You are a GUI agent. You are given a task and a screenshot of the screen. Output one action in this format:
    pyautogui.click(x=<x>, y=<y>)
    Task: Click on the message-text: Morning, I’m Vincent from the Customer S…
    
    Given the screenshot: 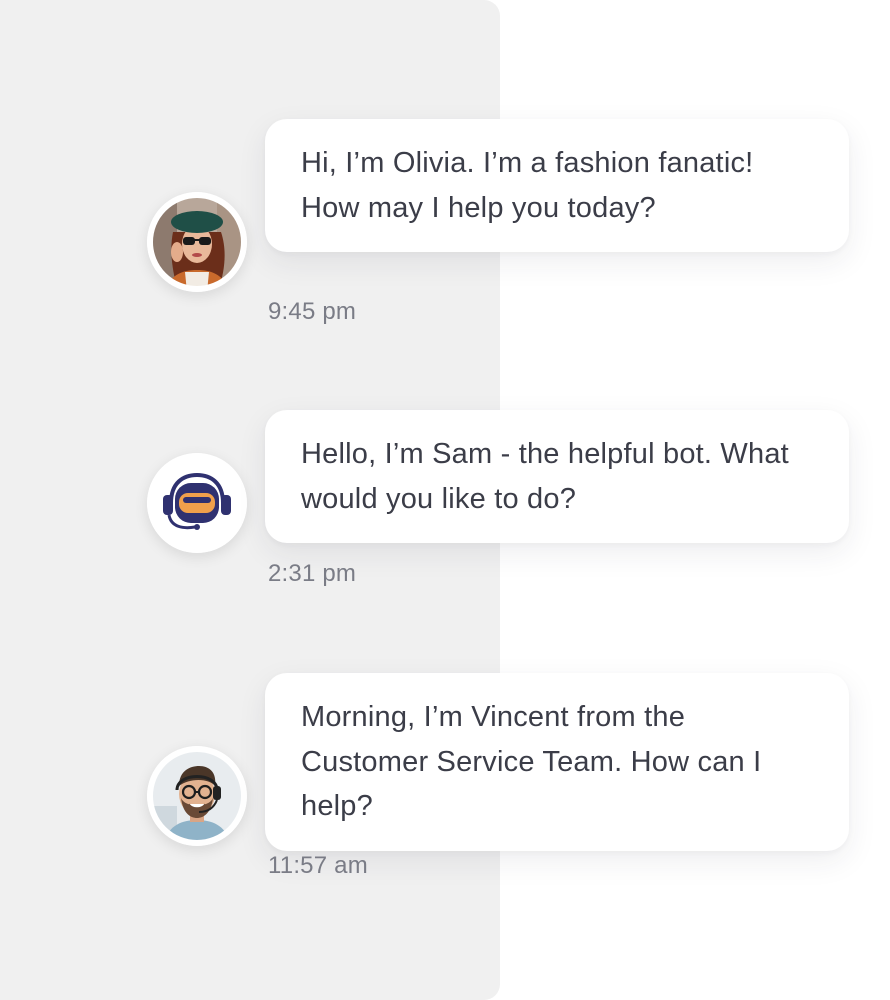 What is the action you would take?
    pyautogui.click(x=531, y=761)
    